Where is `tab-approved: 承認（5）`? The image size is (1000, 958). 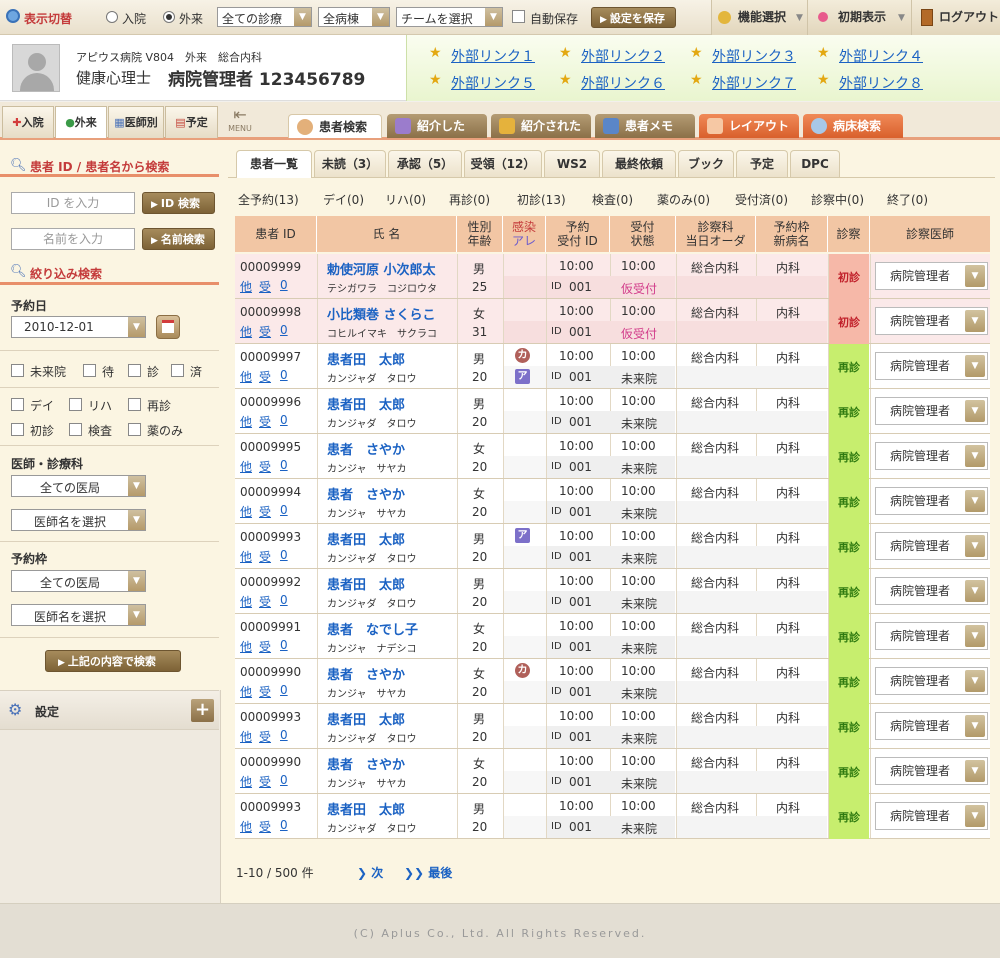
tab-approved: 承認（5） is located at coordinates (425, 163).